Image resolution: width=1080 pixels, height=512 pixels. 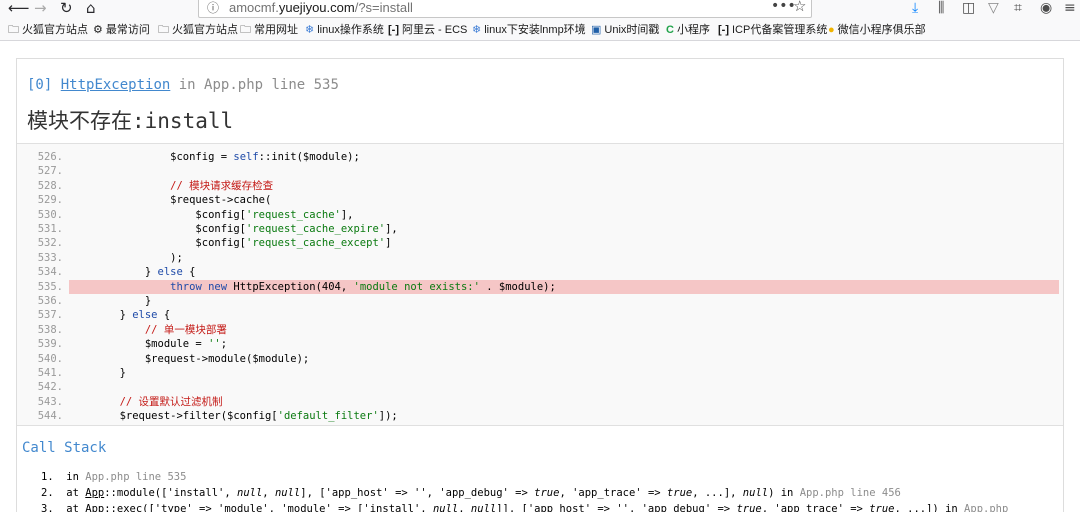 What do you see at coordinates (64, 448) in the screenshot?
I see `call-stack-title: Call Stack` at bounding box center [64, 448].